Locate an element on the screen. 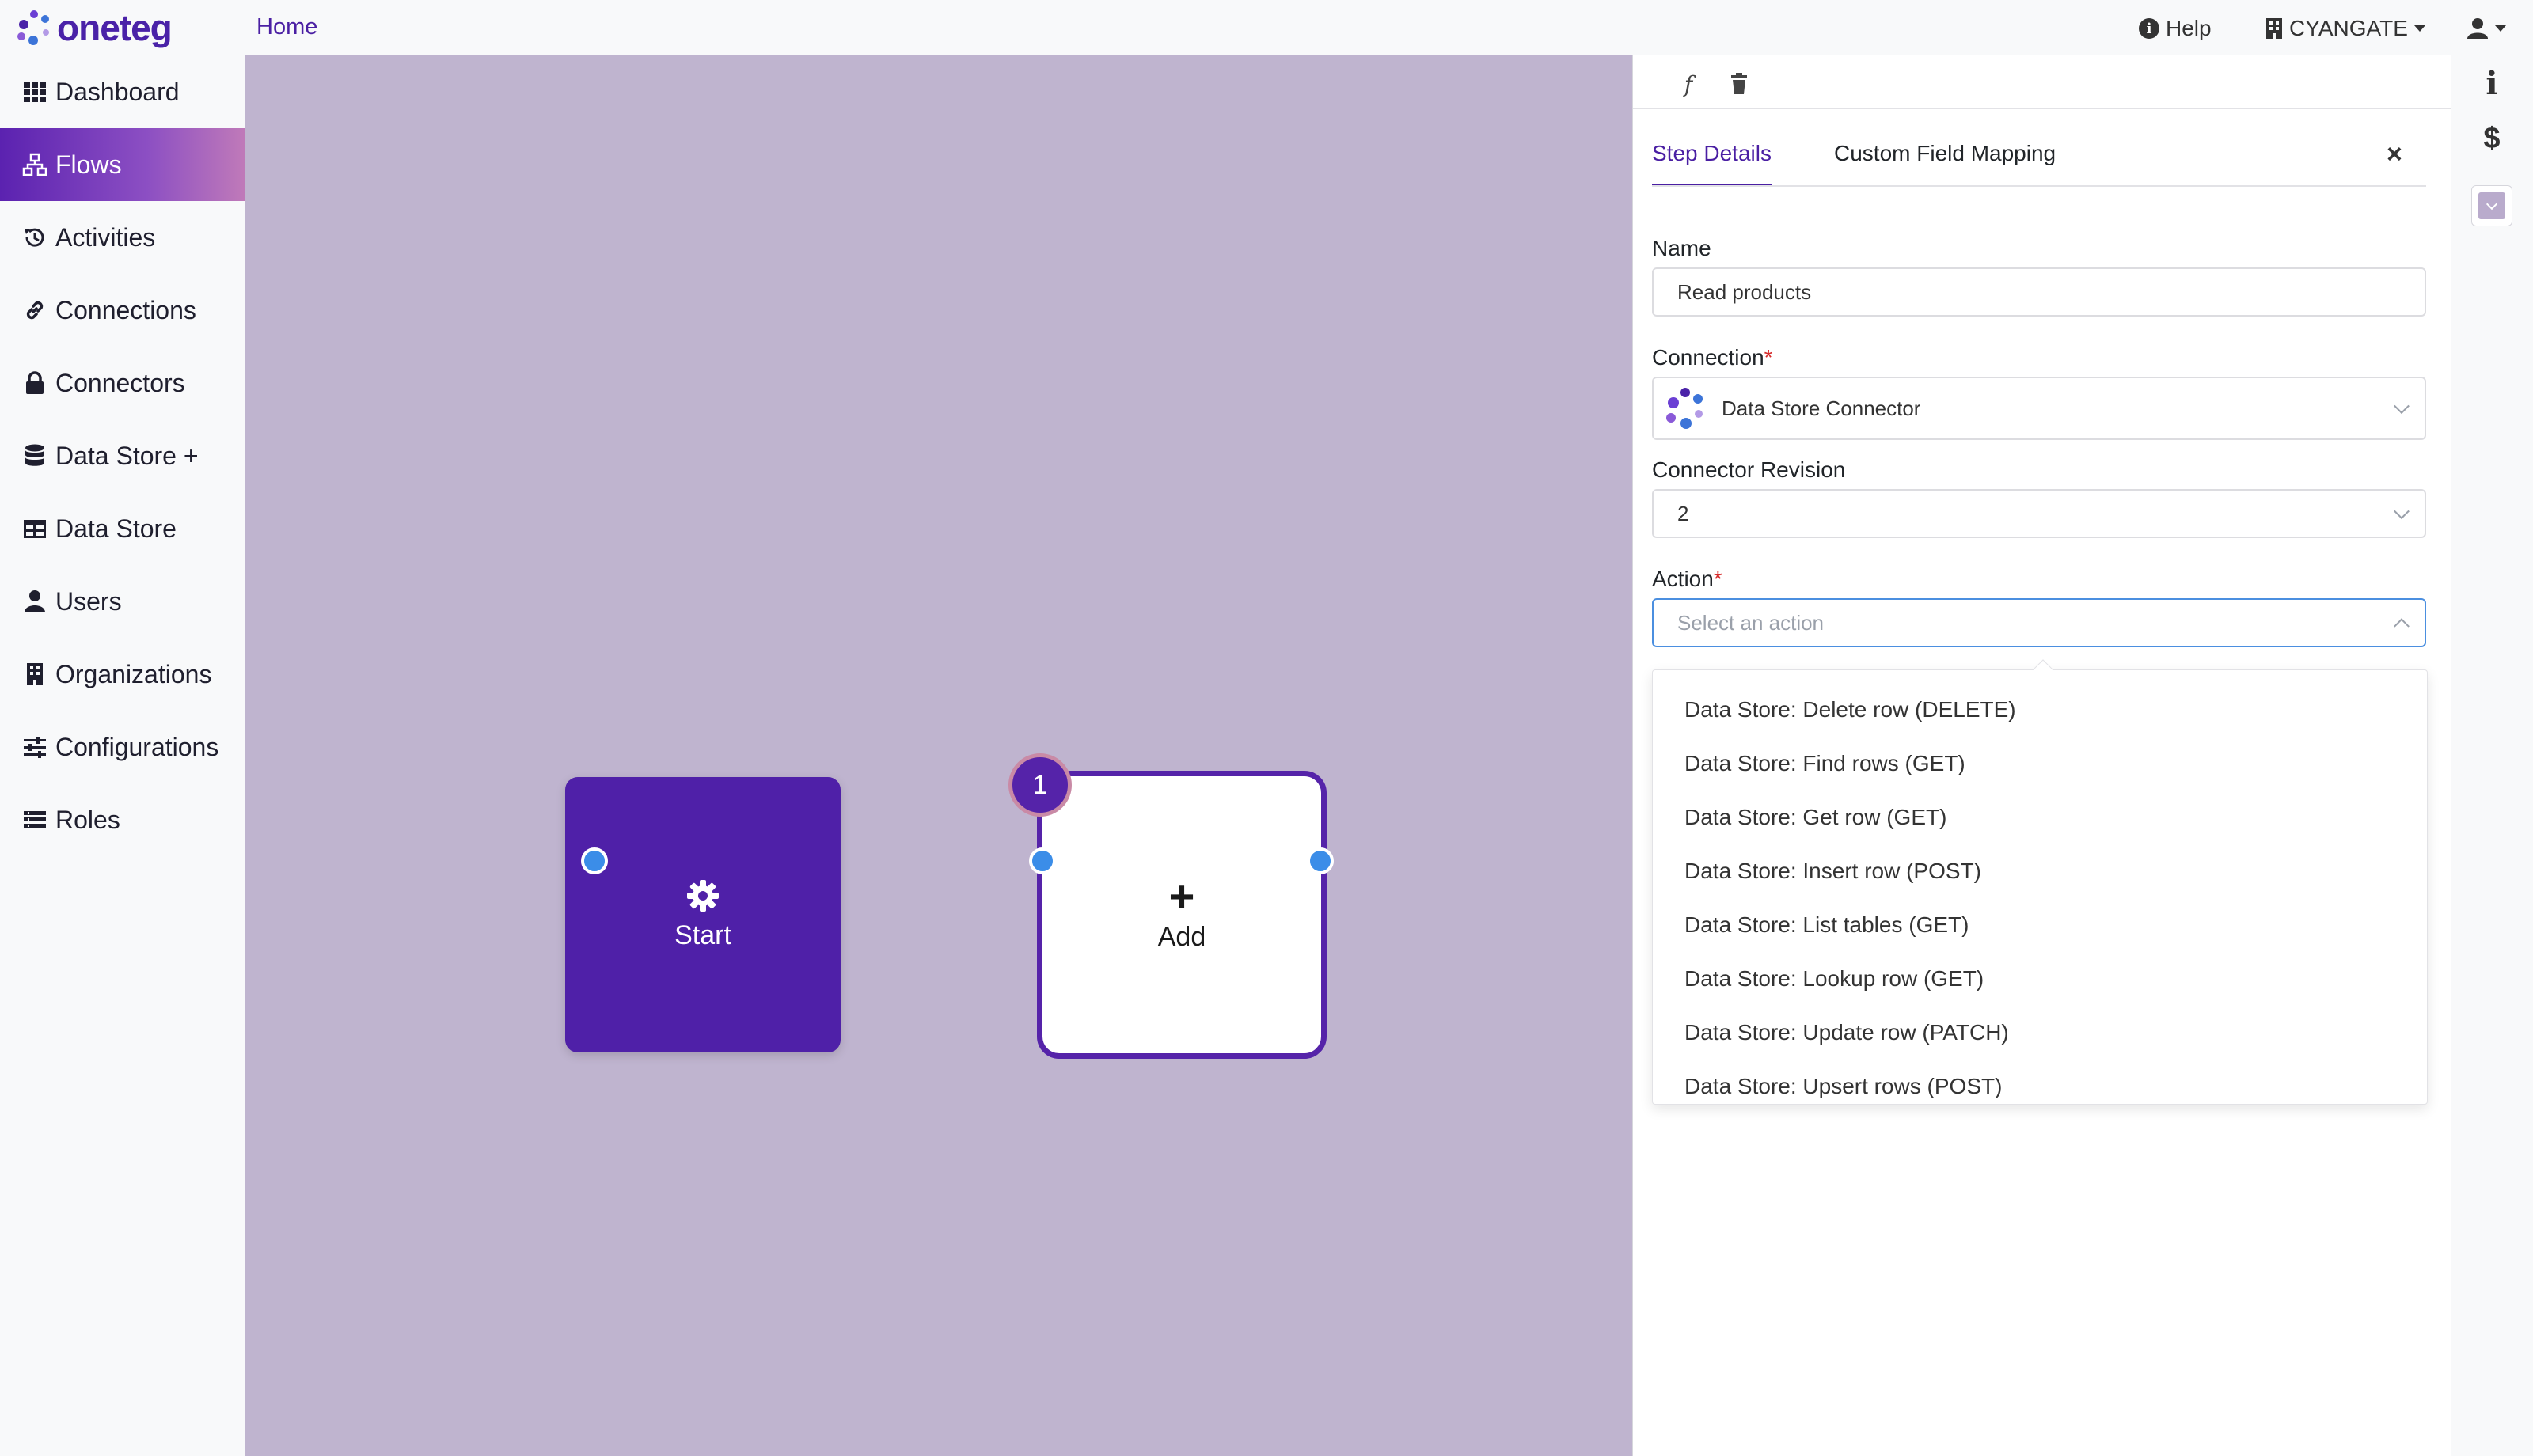  delete-button is located at coordinates (1739, 84).